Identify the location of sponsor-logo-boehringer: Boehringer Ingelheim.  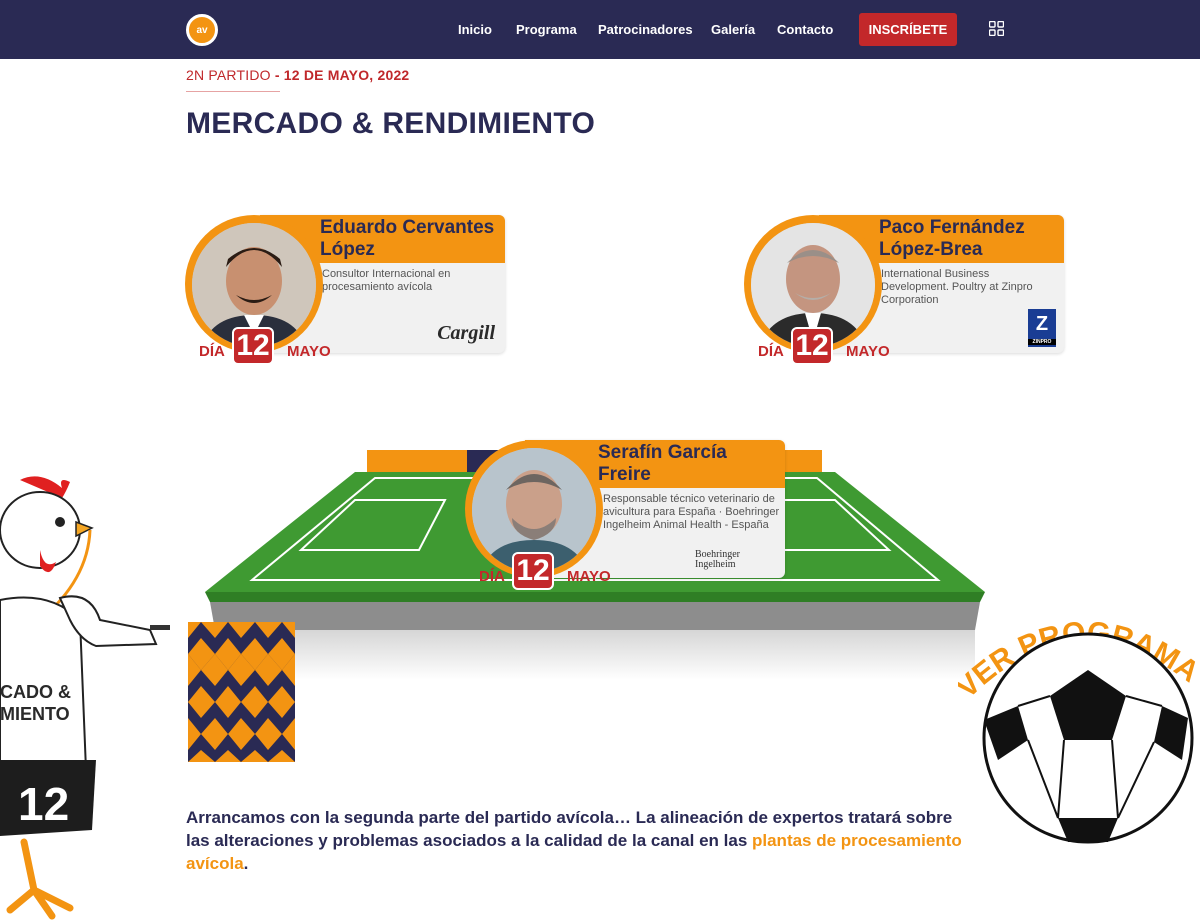
(717, 559).